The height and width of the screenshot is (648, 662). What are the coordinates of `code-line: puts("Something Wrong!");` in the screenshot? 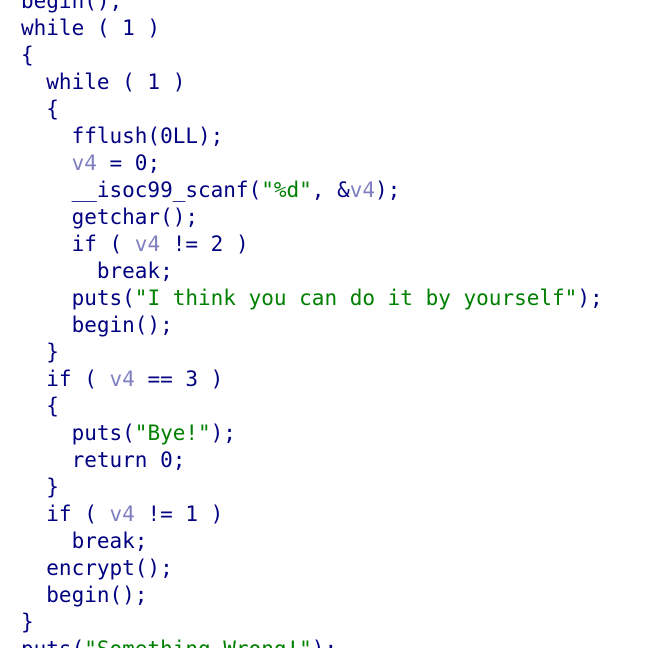 It's located at (179, 642).